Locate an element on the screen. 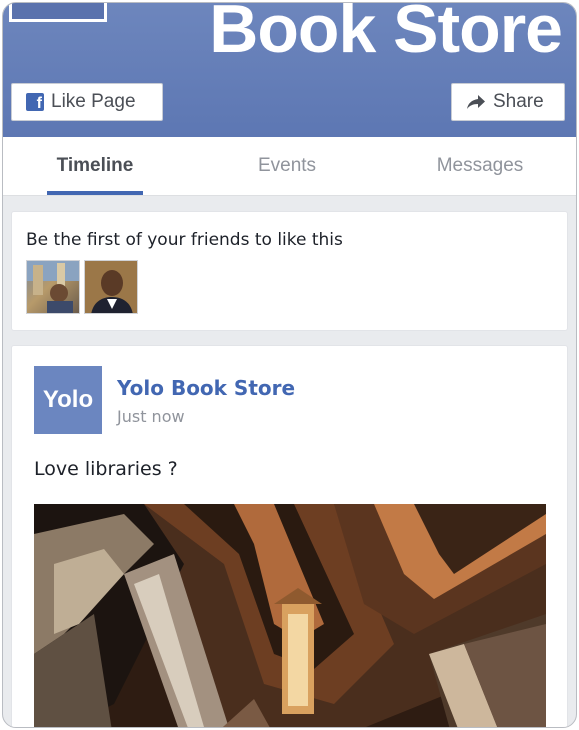 Image resolution: width=579 pixels, height=730 pixels. post-text: Love libraries ? is located at coordinates (106, 469).